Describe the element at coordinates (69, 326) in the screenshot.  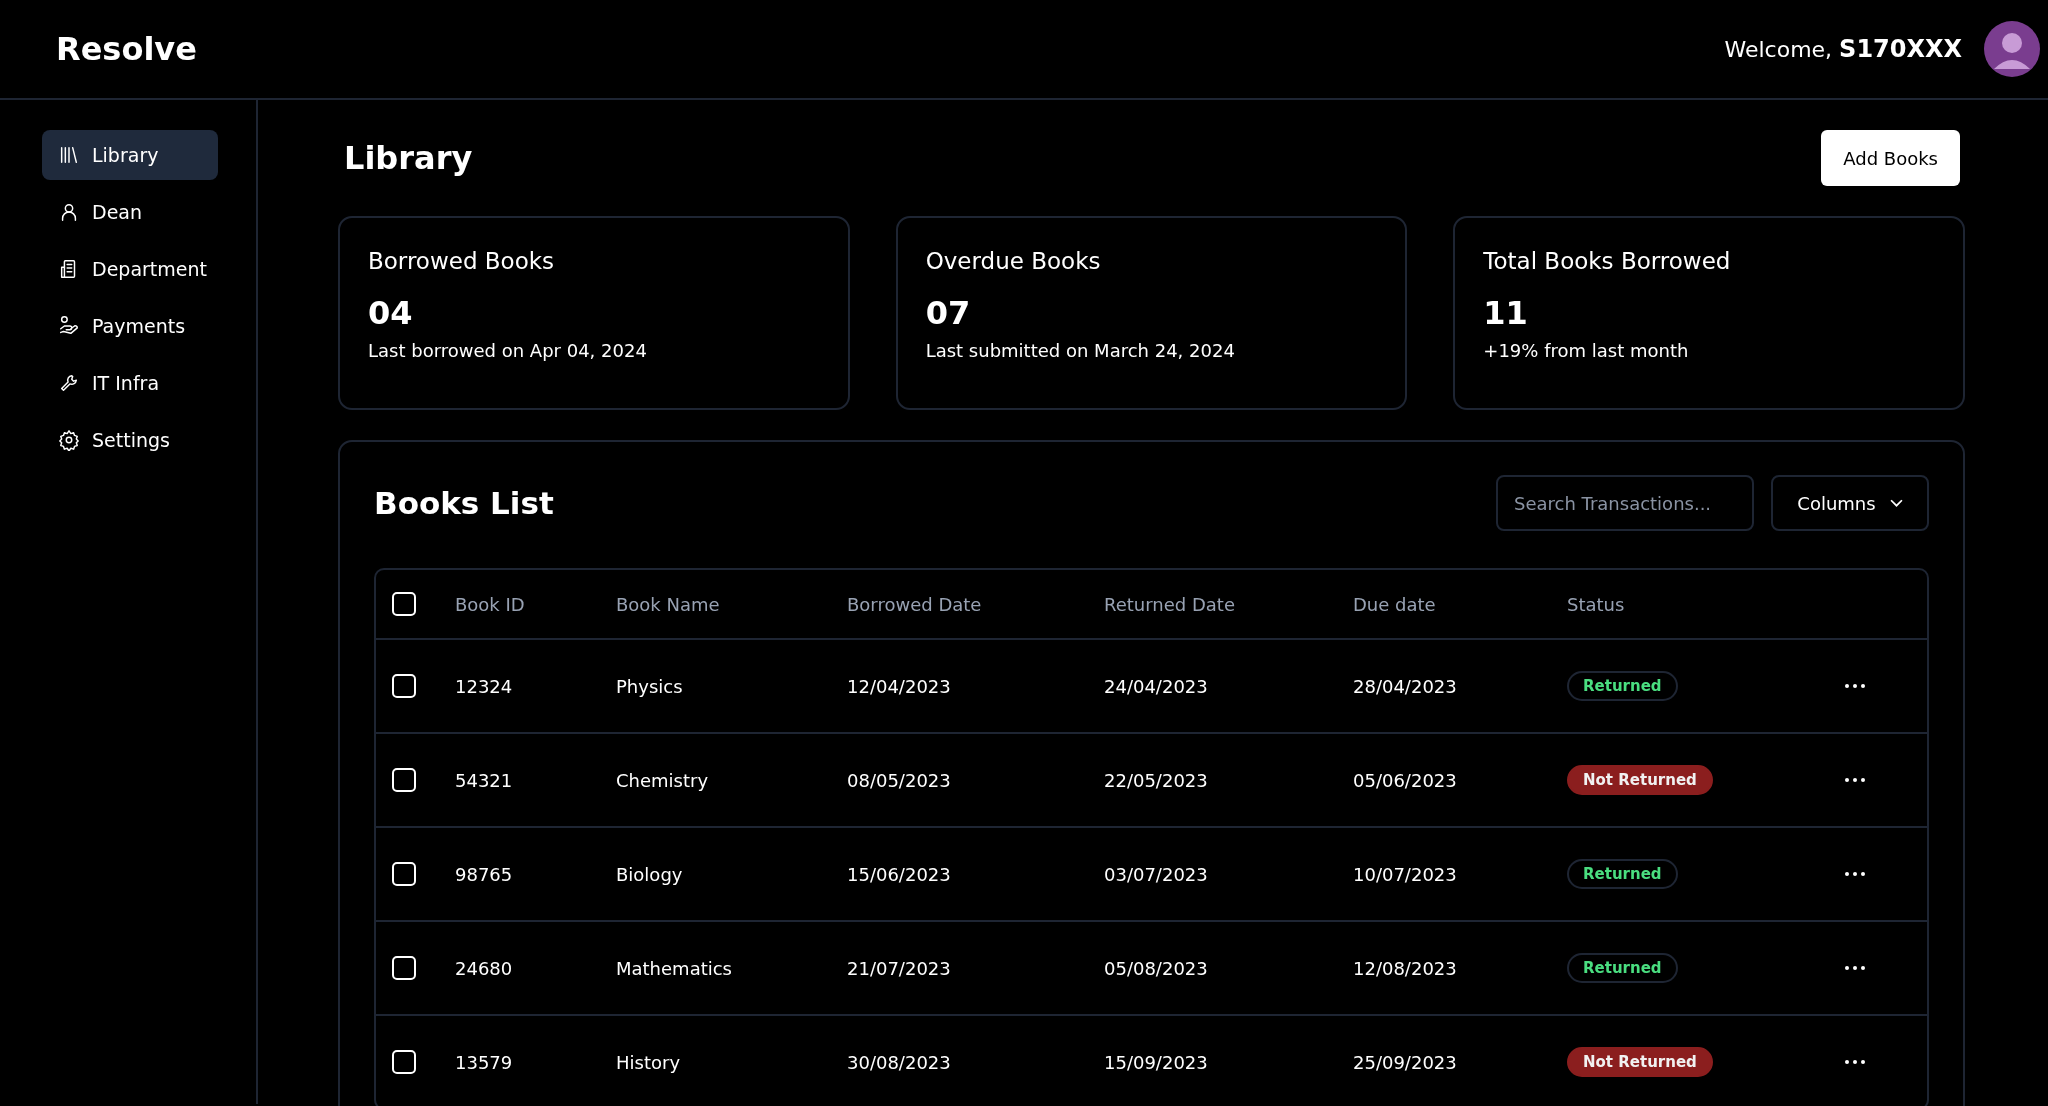
I see `hand-coin-icon` at that location.